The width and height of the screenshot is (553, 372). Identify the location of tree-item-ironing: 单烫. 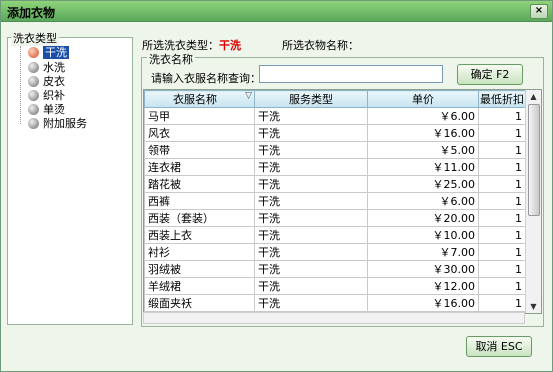
(46, 109).